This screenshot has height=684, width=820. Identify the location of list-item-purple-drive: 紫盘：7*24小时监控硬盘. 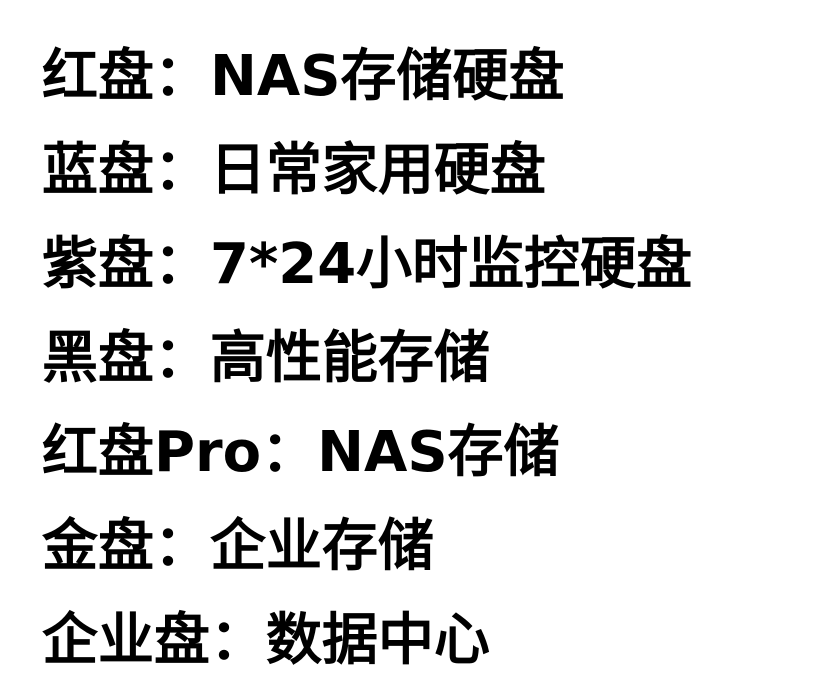
(367, 264).